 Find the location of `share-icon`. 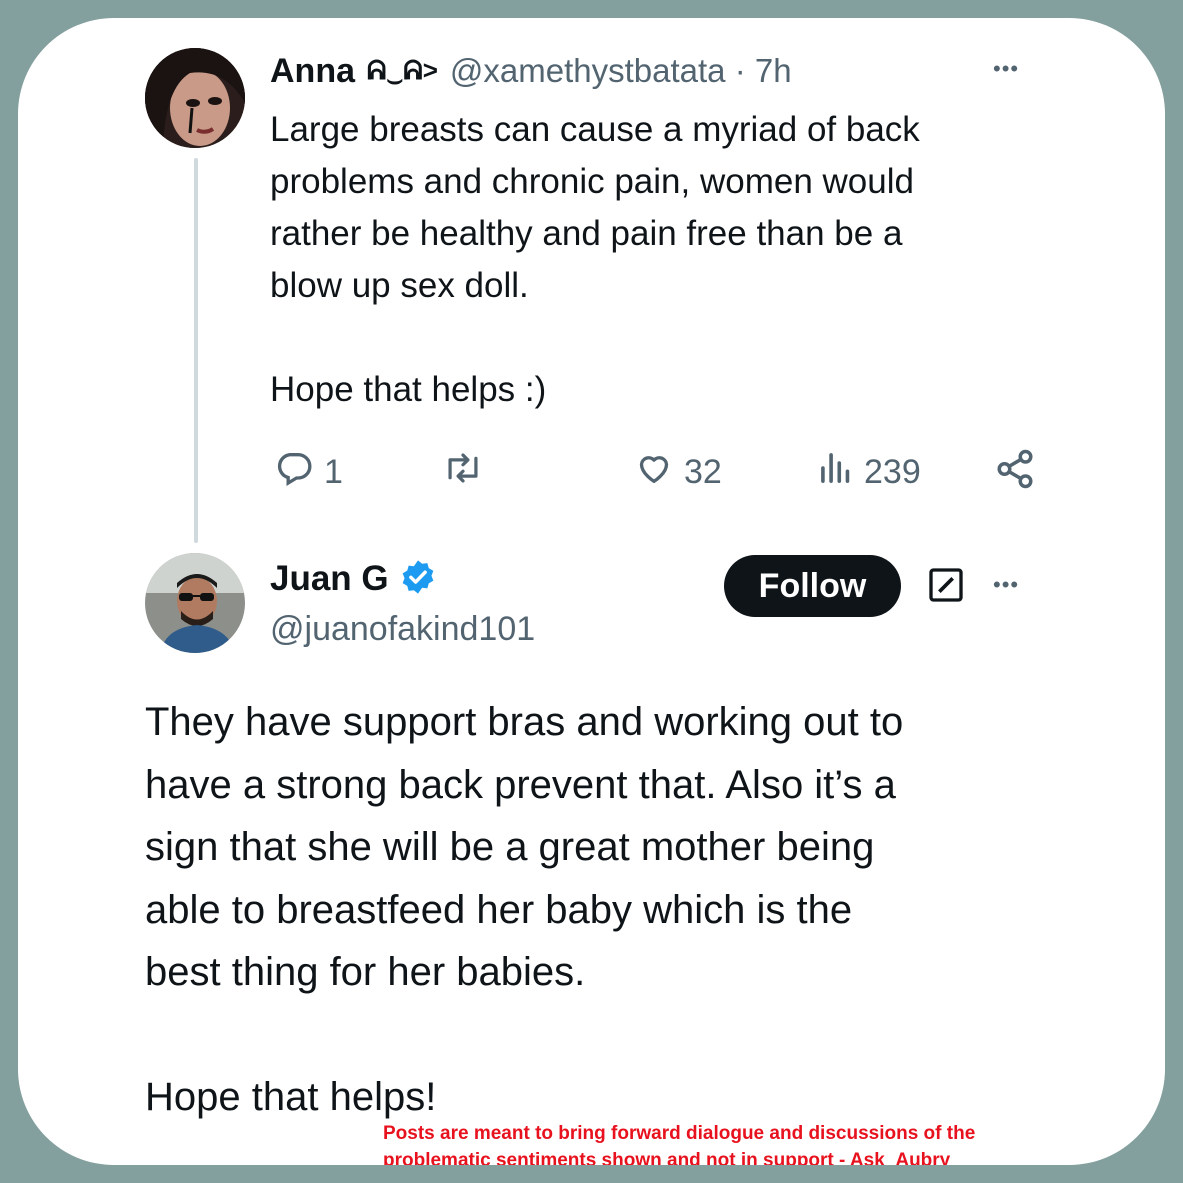

share-icon is located at coordinates (1015, 473).